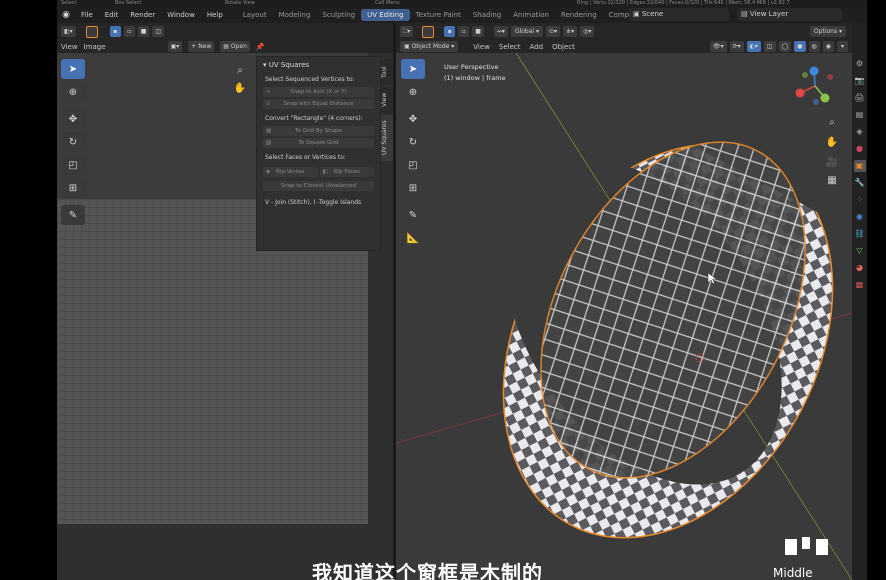 This screenshot has width=886, height=580. Describe the element at coordinates (827, 31) in the screenshot. I see `options-dropdown: Options ▾` at that location.